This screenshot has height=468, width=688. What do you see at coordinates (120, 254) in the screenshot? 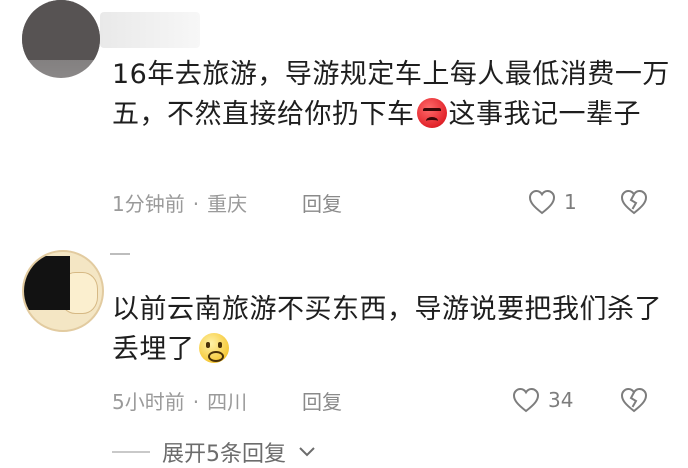
I see `username-dash` at bounding box center [120, 254].